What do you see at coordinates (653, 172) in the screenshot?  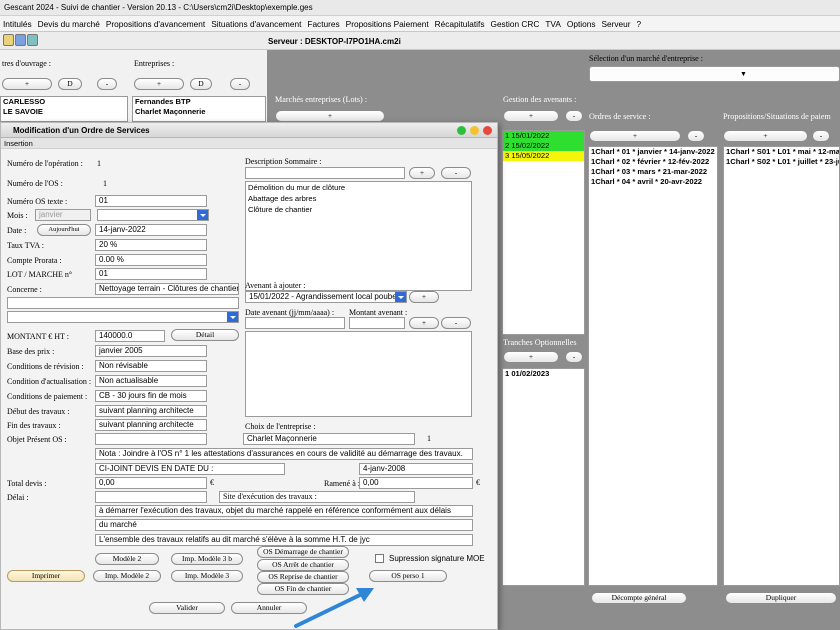 I see `list-item: 1Charl * 03 * mars * 21-mar-2022` at bounding box center [653, 172].